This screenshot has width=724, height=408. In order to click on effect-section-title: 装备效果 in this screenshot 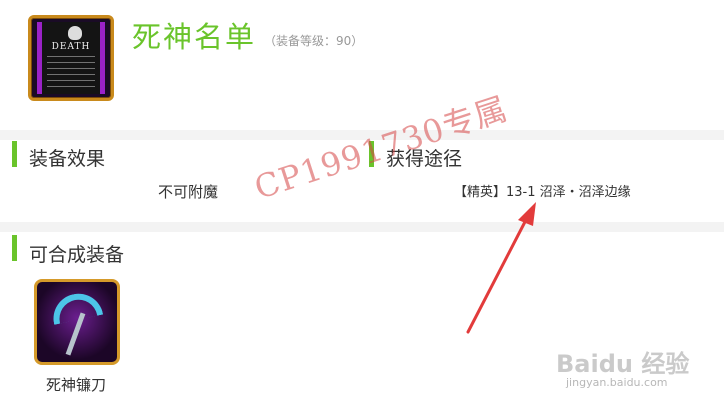, I will do `click(67, 159)`.